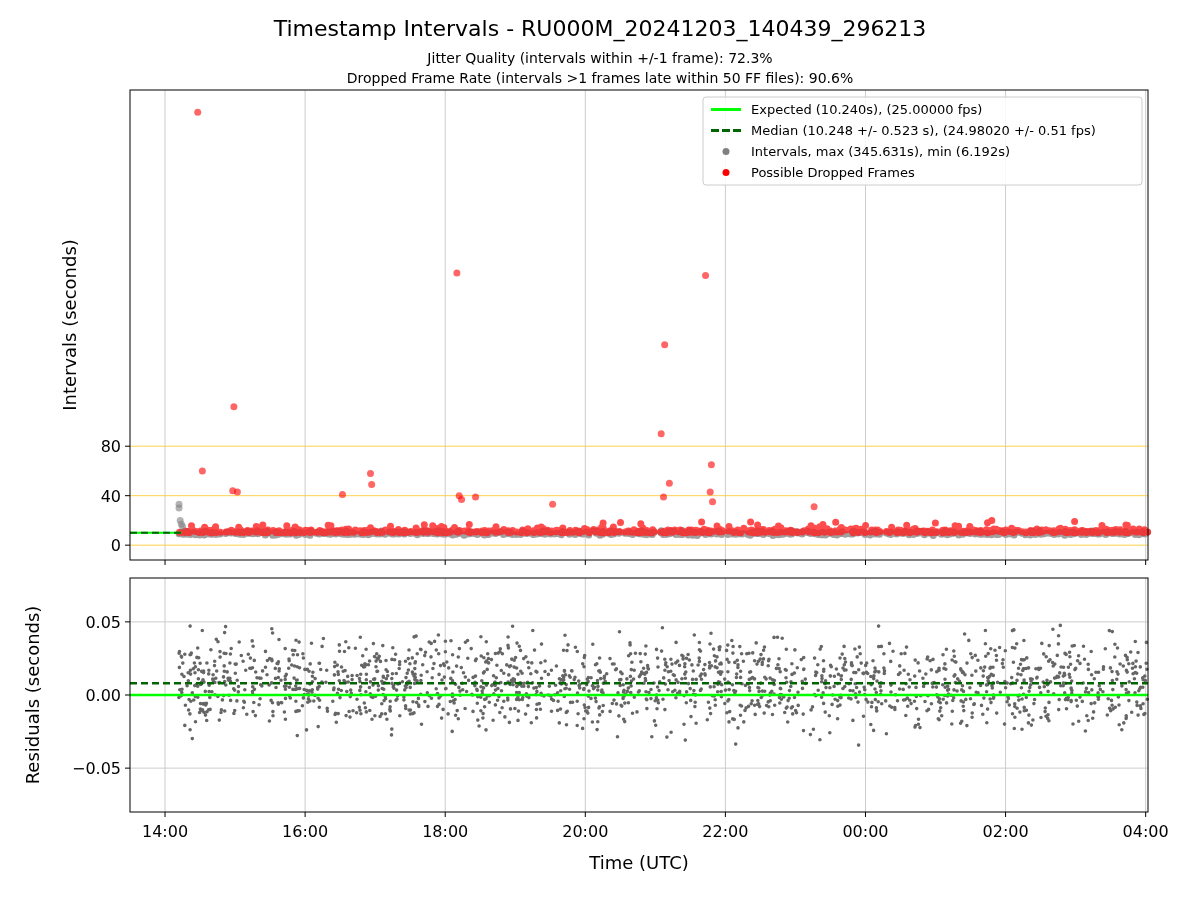 The width and height of the screenshot is (1200, 900). What do you see at coordinates (110, 447) in the screenshot?
I see `y-tick-label: 80` at bounding box center [110, 447].